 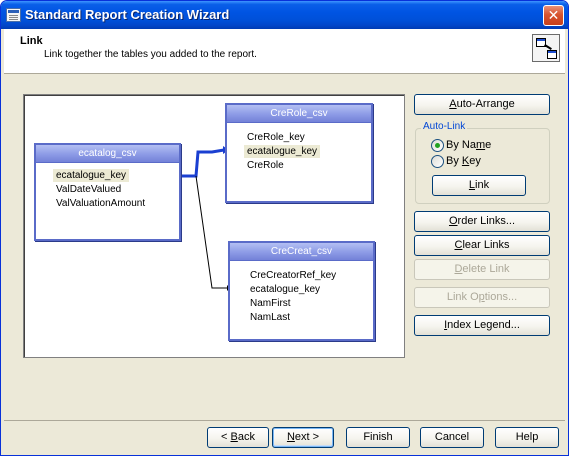 What do you see at coordinates (486, 245) in the screenshot?
I see `button-label: lear Links` at bounding box center [486, 245].